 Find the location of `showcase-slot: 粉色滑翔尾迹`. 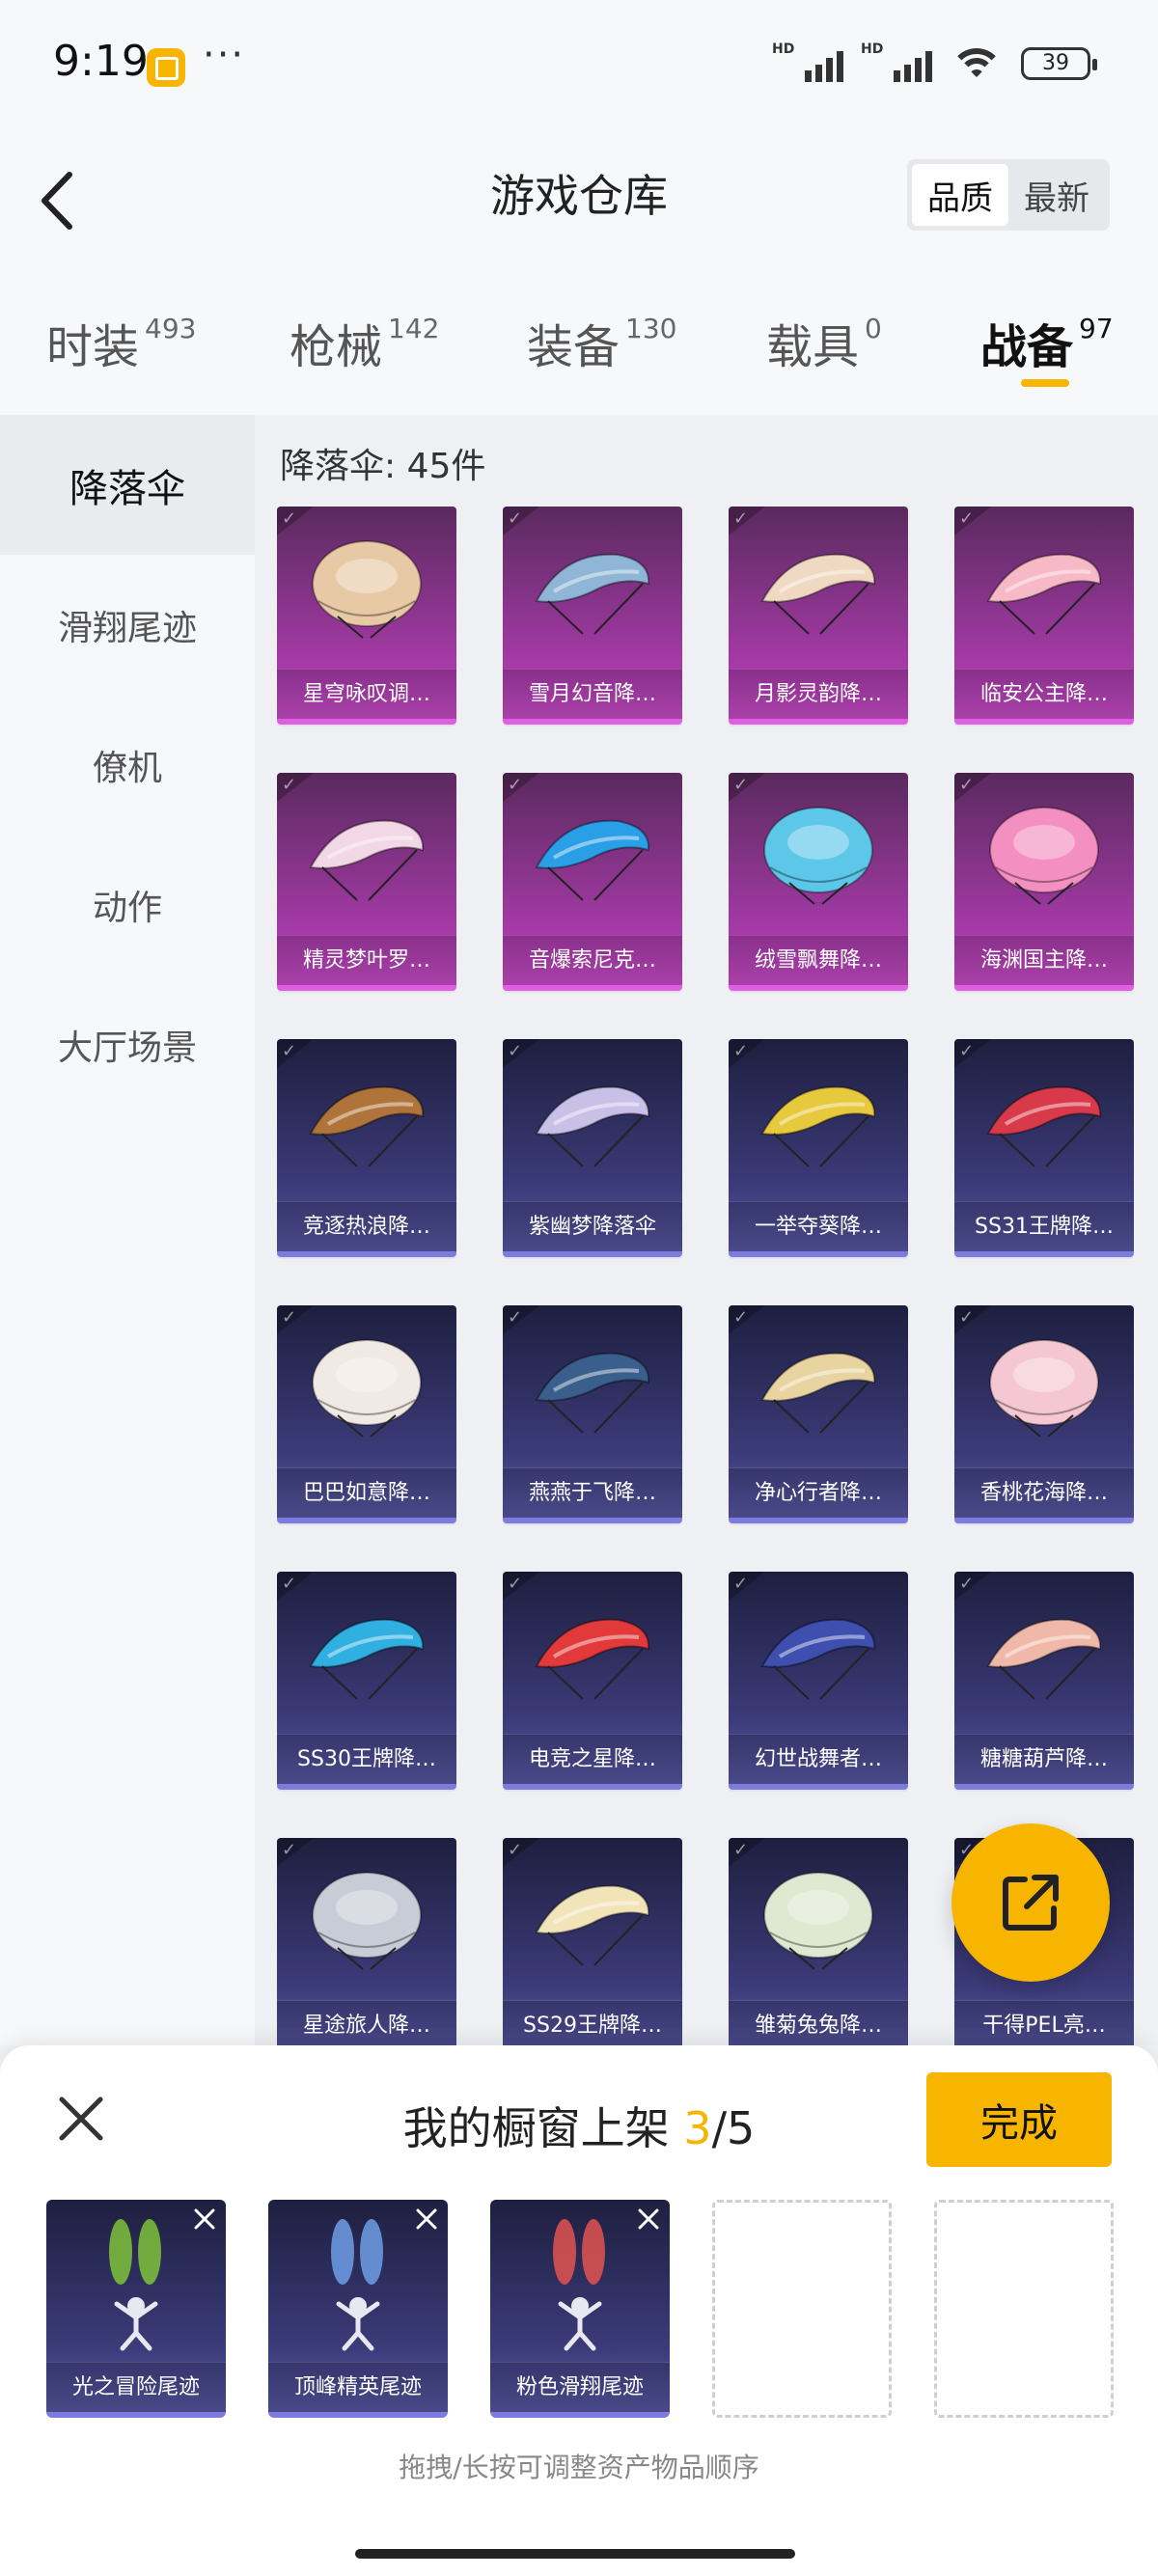

showcase-slot: 粉色滑翔尾迹 is located at coordinates (580, 2309).